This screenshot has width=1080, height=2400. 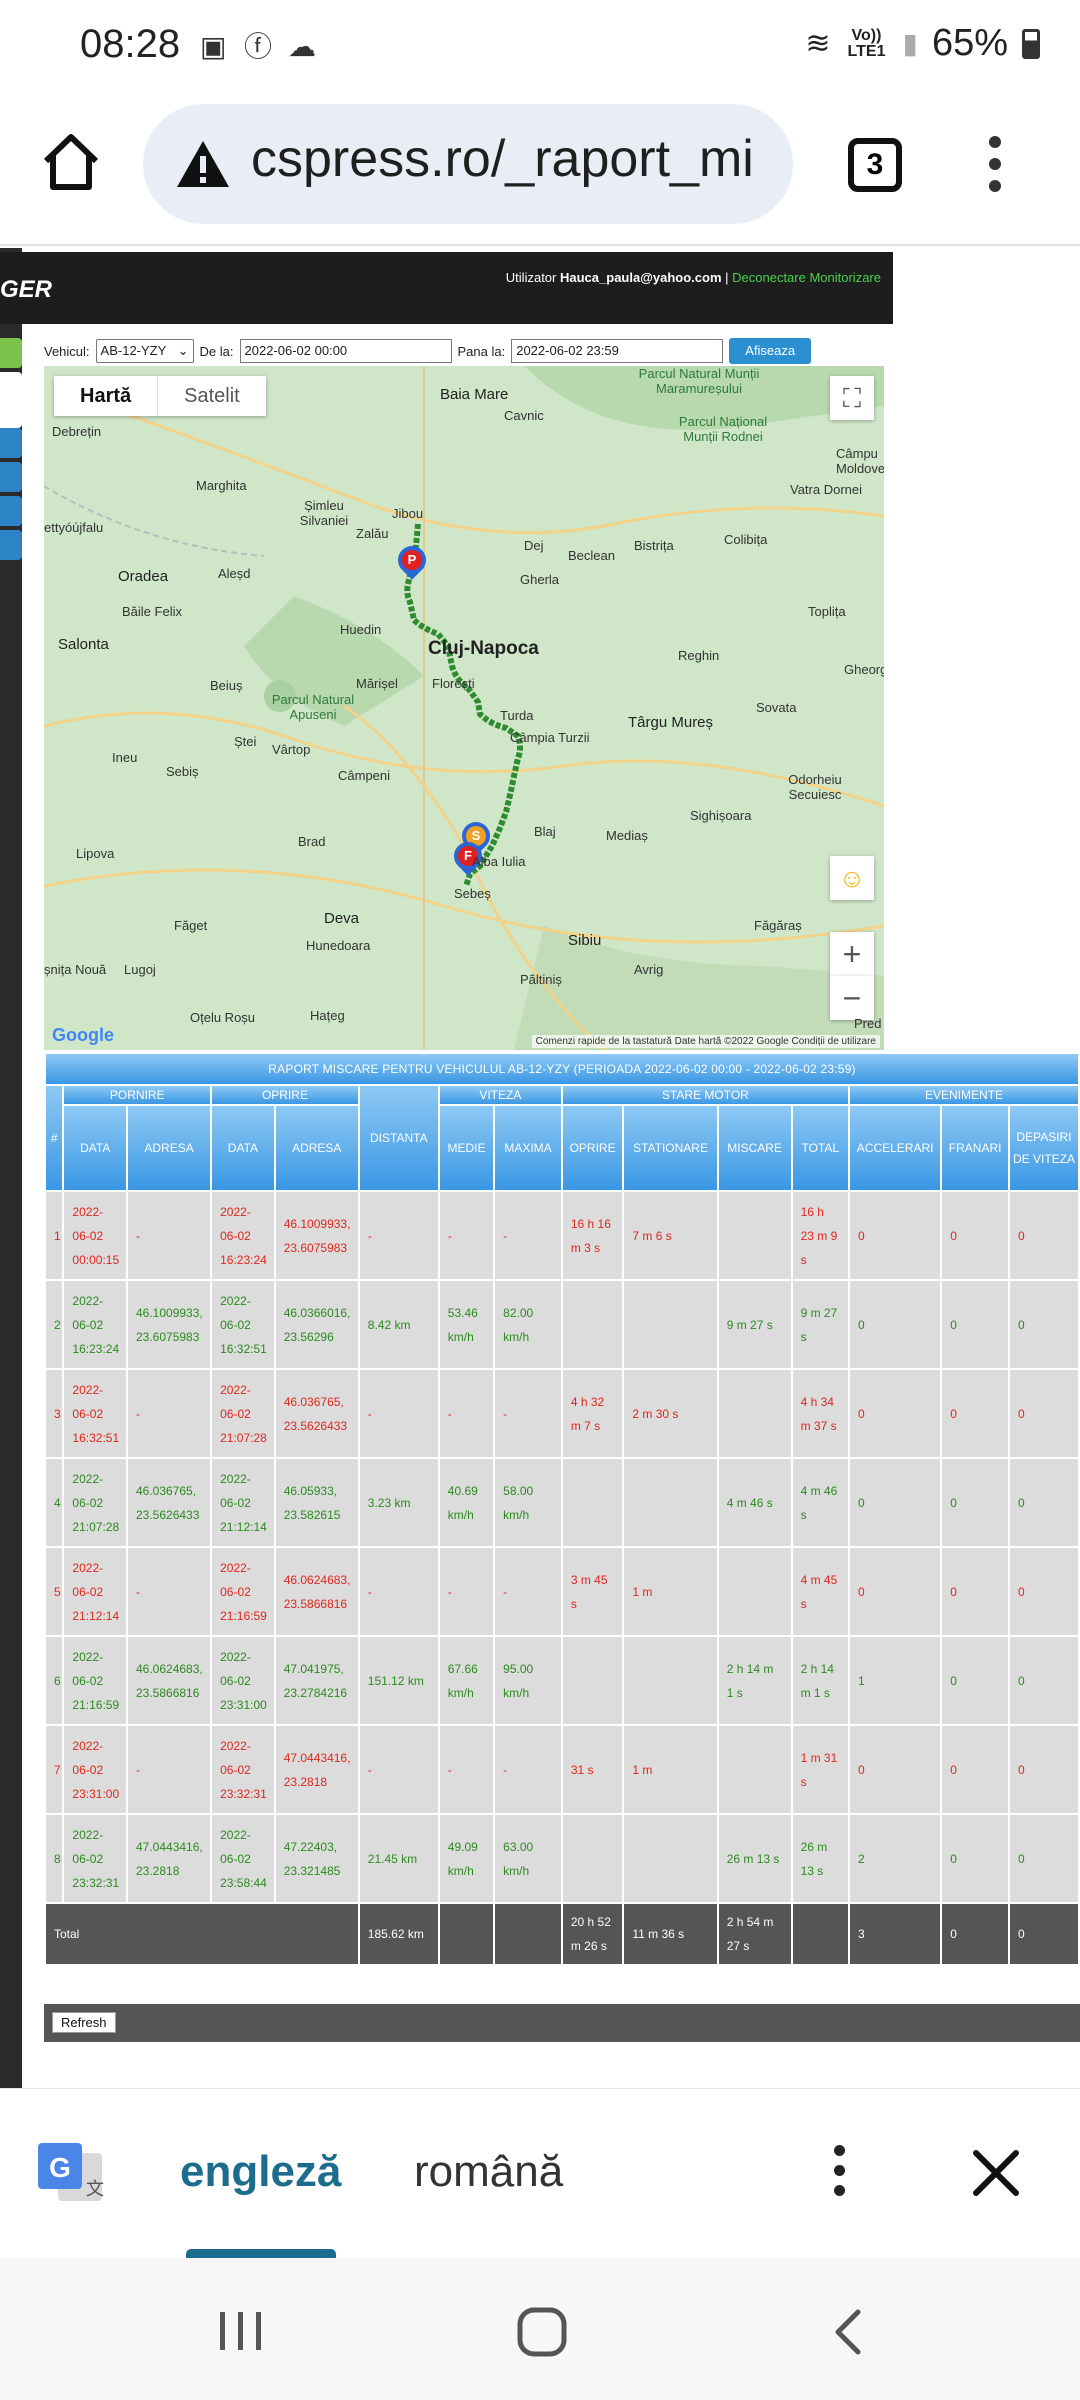 I want to click on map-label: Bistrița, so click(x=654, y=545).